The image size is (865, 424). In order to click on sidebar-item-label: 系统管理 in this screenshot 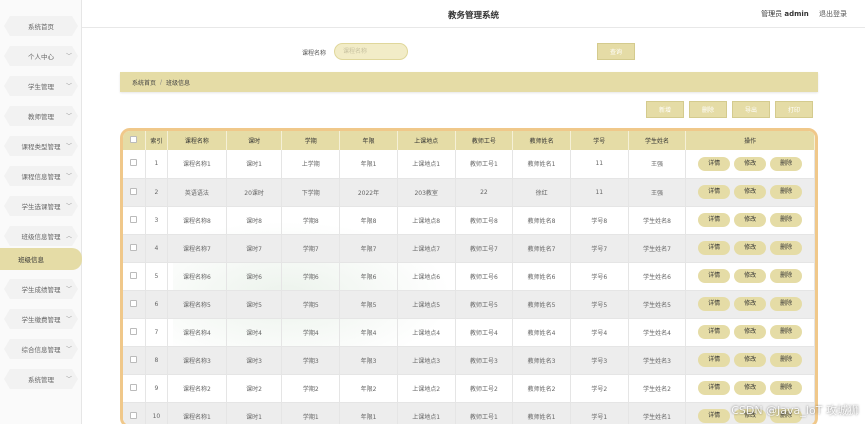, I will do `click(41, 380)`.